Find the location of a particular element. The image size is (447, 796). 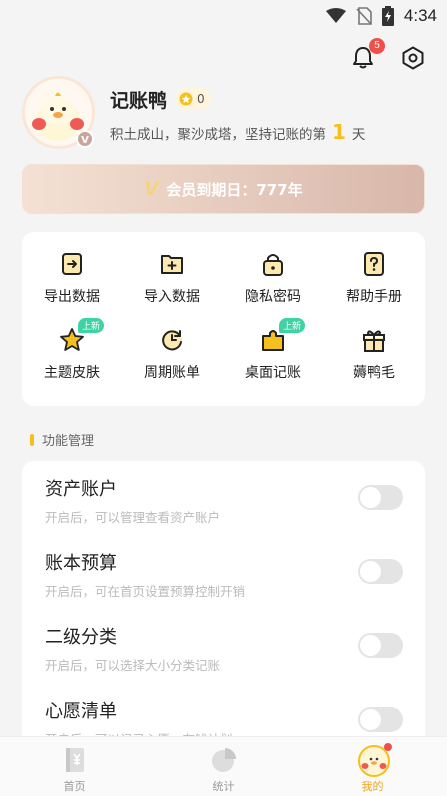

quick-action-label: 隐私密码 is located at coordinates (273, 297).